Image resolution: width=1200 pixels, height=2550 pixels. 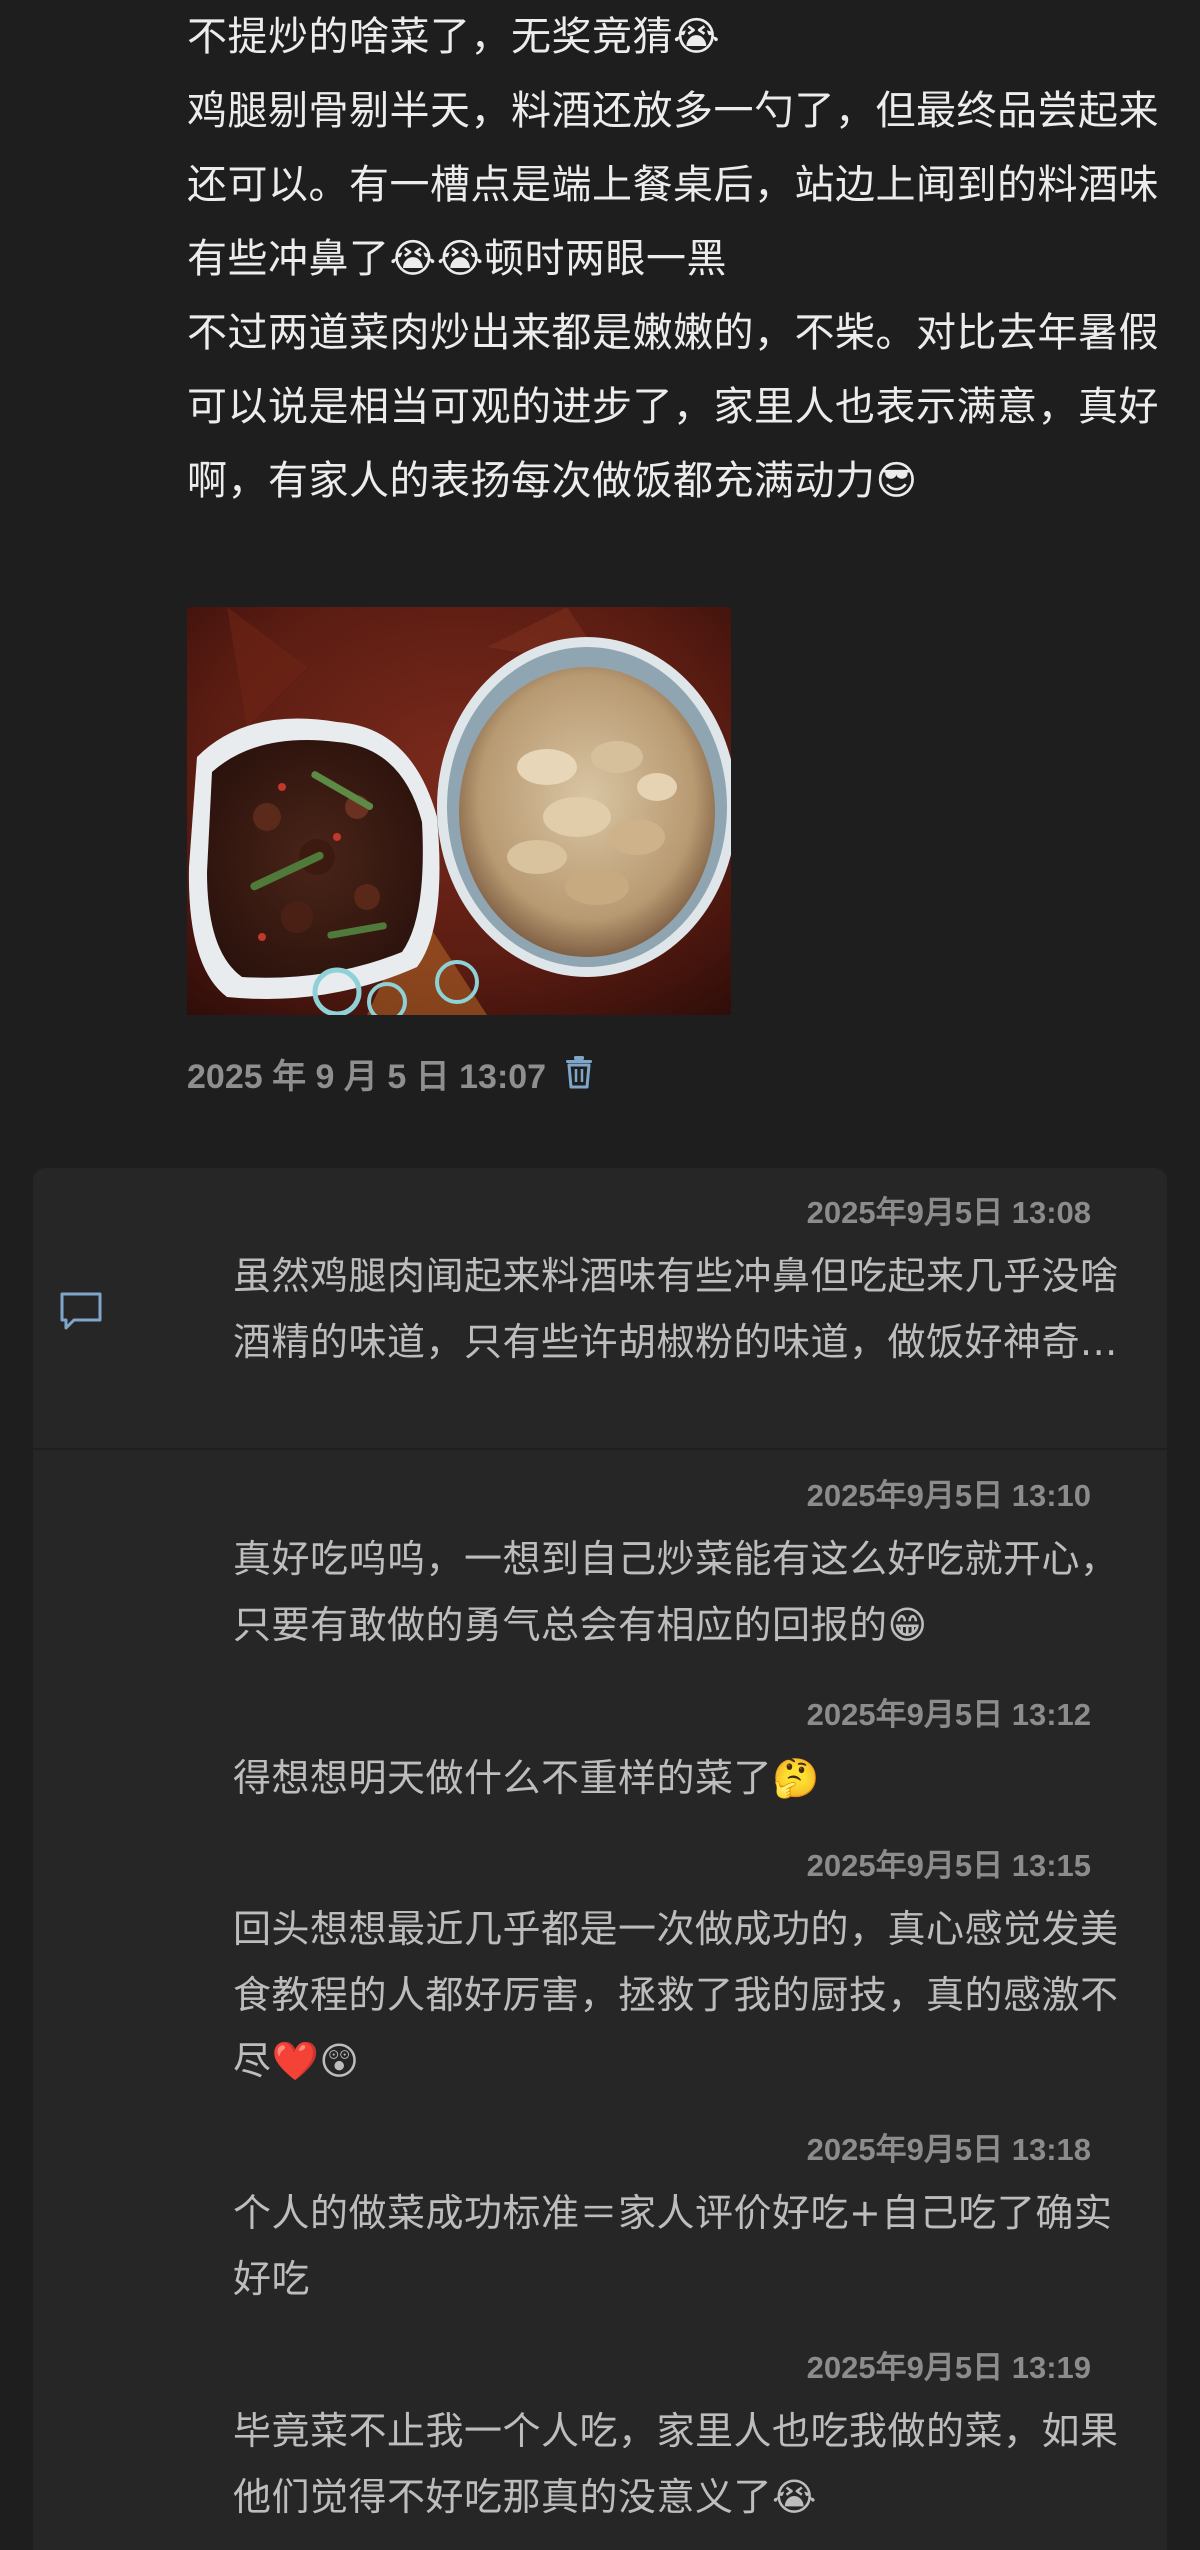 What do you see at coordinates (948, 2367) in the screenshot?
I see `comment-timestamp: 2025年9月5日 13:19` at bounding box center [948, 2367].